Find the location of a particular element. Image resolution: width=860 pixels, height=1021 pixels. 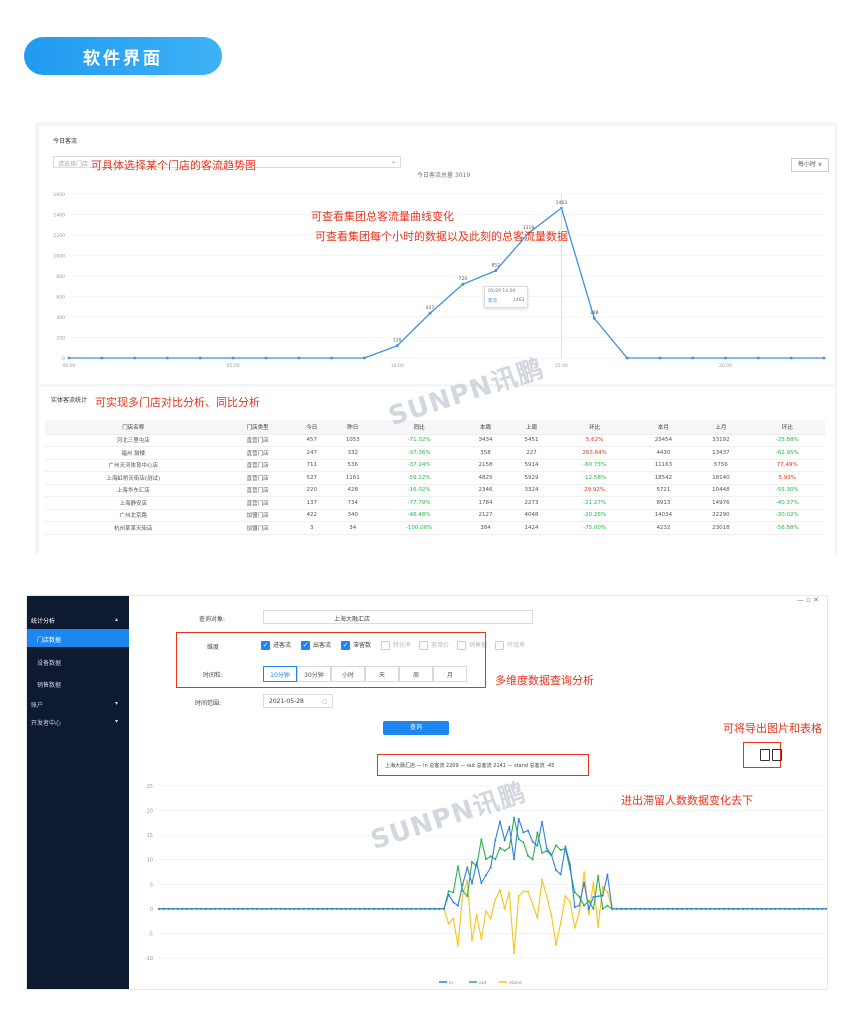

window-controls: — ▫ ✕ is located at coordinates (808, 600).